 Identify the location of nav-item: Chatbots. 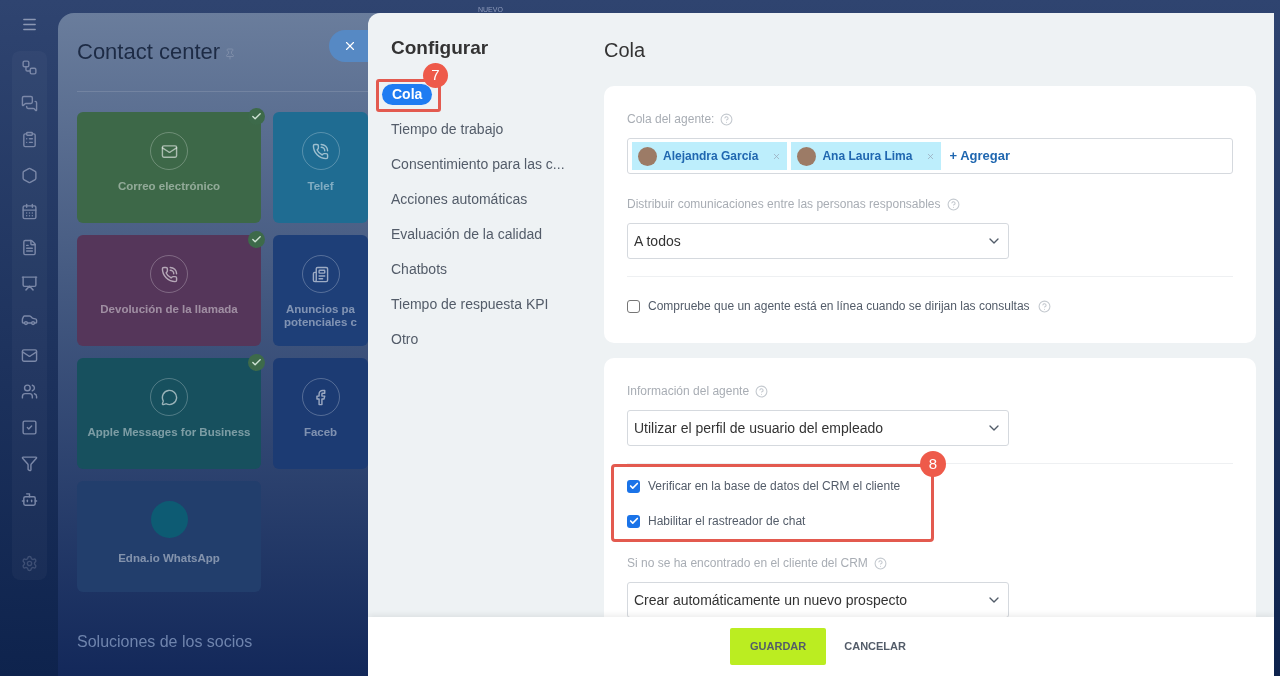
(419, 269).